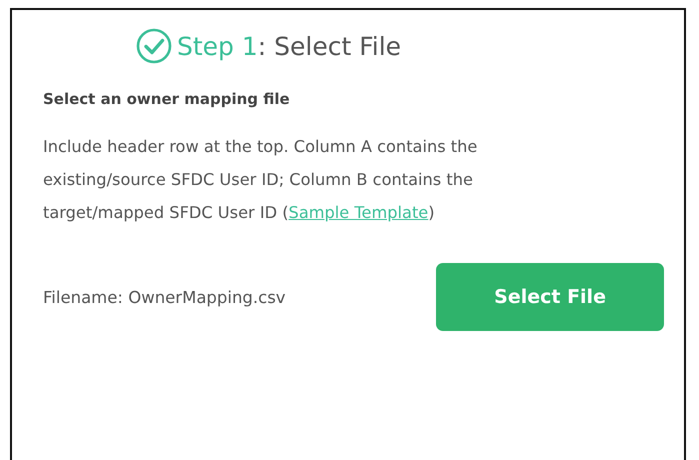 Image resolution: width=699 pixels, height=460 pixels. I want to click on sample-template-link: Sample Template, so click(358, 212).